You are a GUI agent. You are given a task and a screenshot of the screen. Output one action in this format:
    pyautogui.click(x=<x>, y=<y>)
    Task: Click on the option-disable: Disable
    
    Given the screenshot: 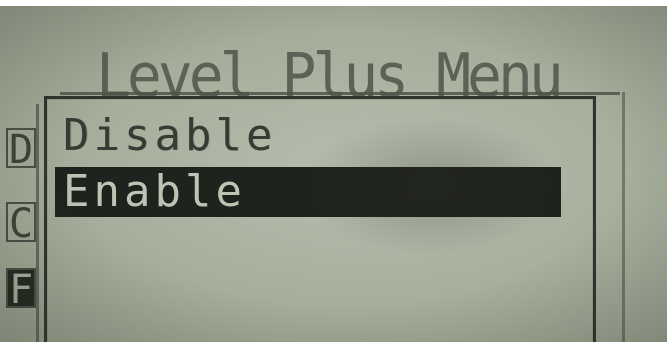 What is the action you would take?
    pyautogui.click(x=308, y=136)
    